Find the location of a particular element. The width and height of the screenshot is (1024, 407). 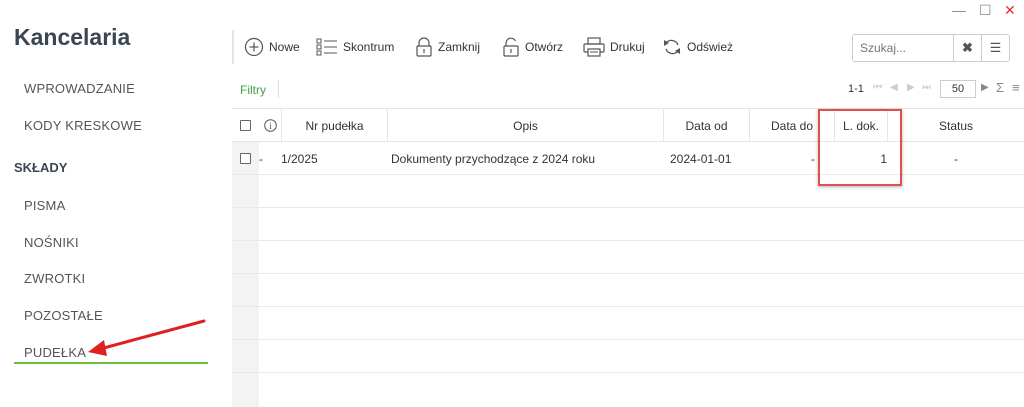

filters-link: Filtry is located at coordinates (253, 90).